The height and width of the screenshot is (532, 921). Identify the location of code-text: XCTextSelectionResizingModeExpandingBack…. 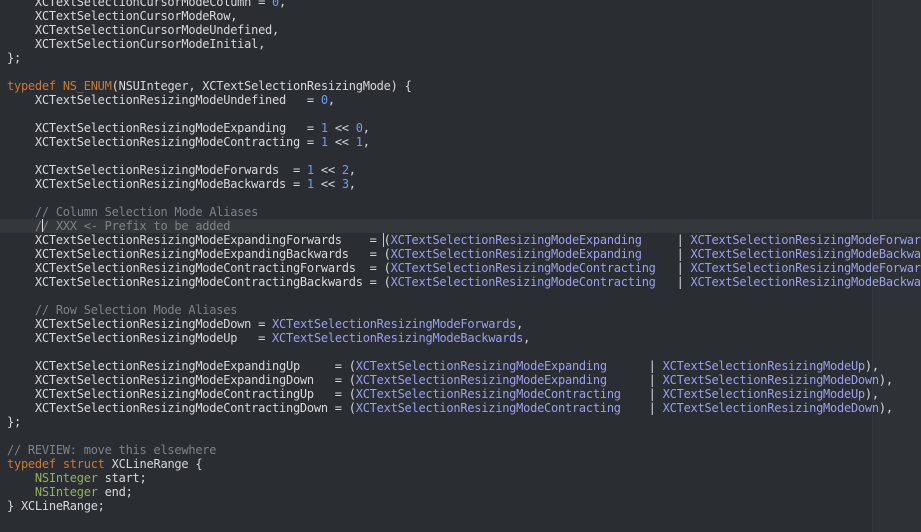
(199, 254).